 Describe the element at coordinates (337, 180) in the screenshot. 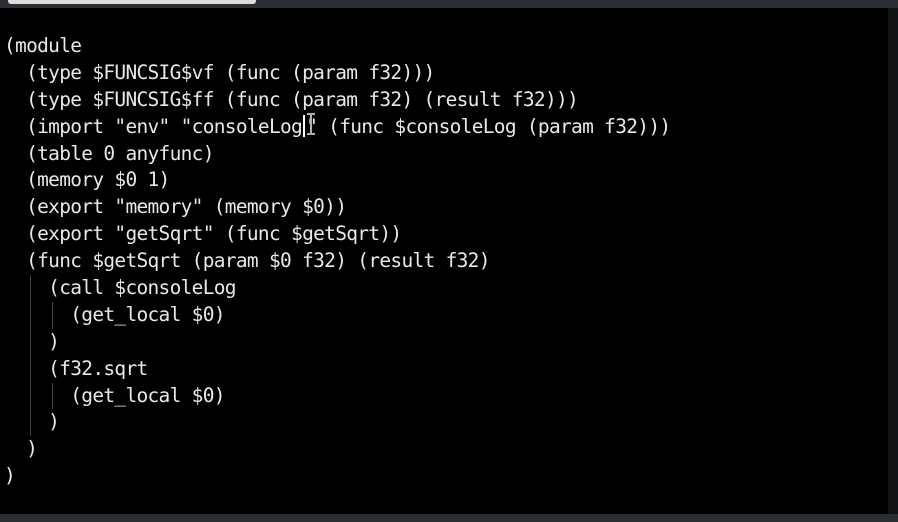

I see `code-line: (memory $0 1)` at that location.